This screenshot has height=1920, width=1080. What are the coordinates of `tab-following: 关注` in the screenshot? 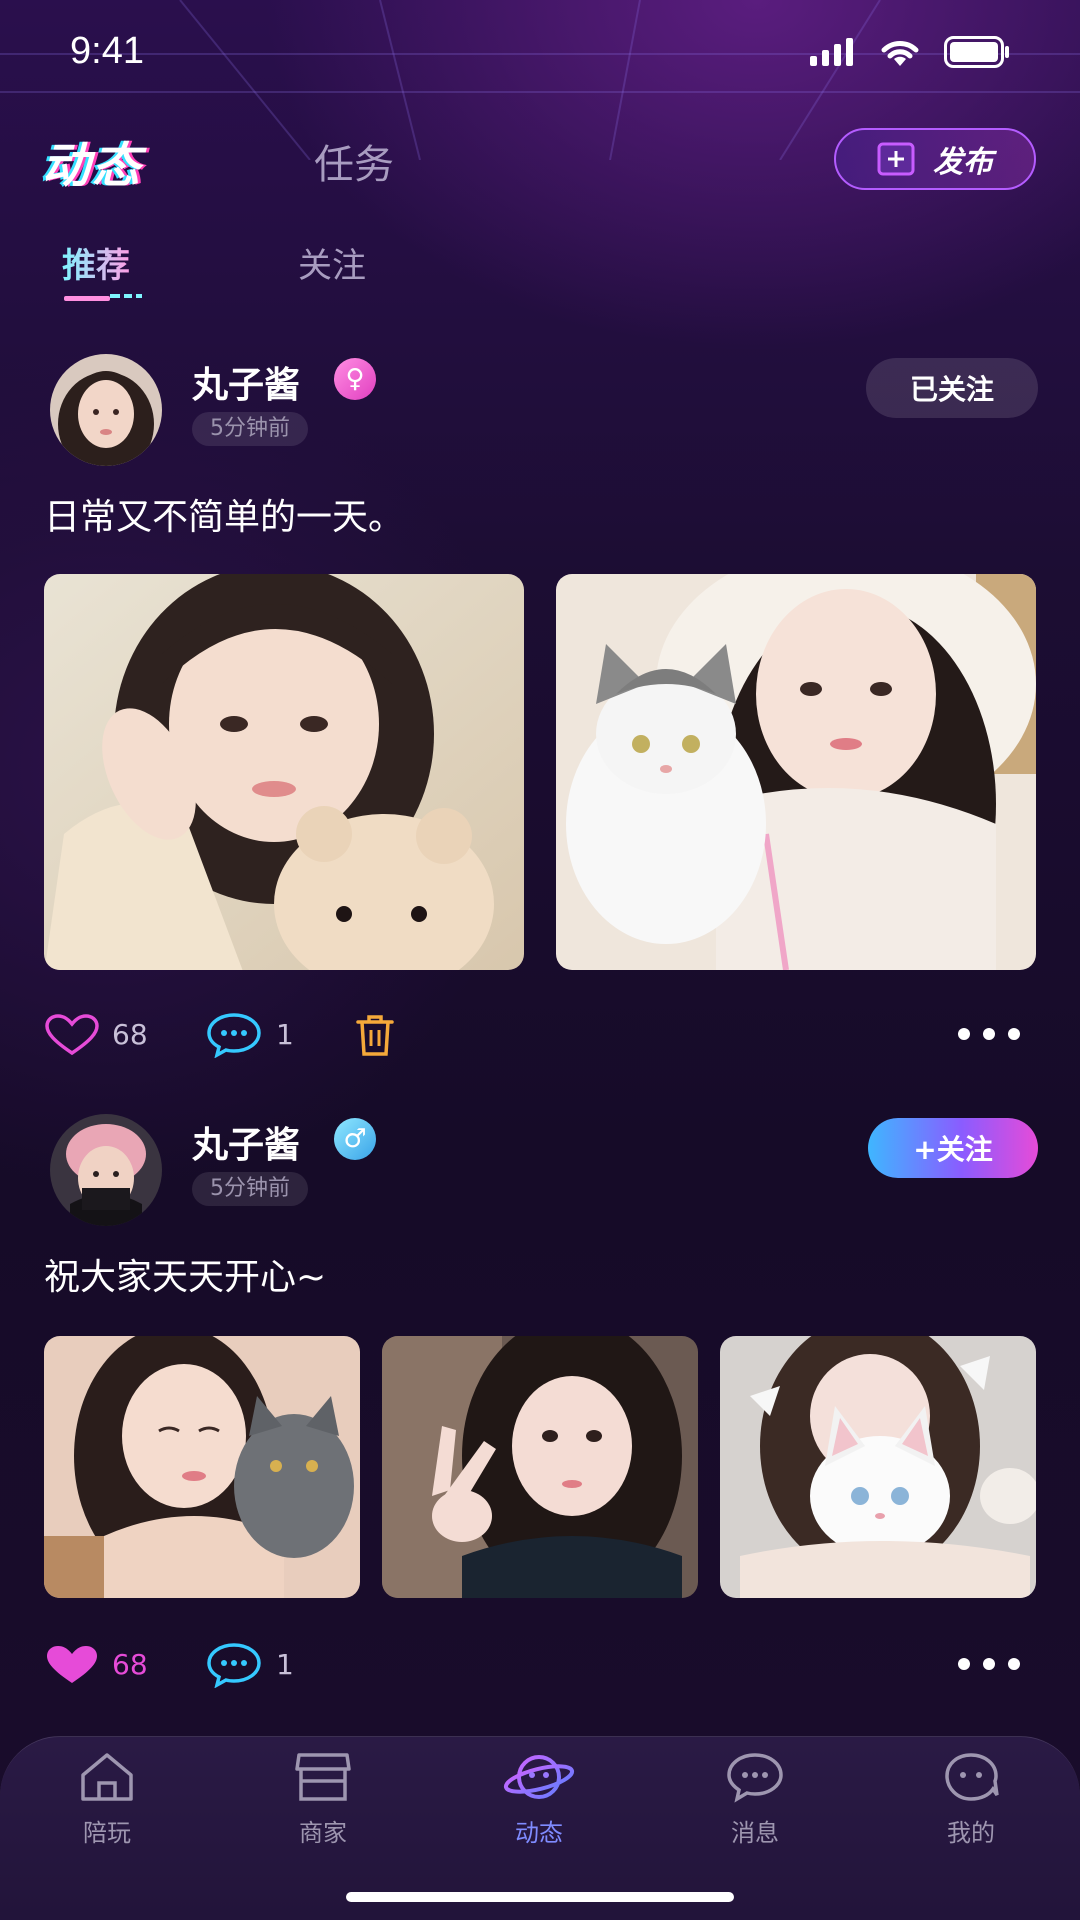 It's located at (332, 262).